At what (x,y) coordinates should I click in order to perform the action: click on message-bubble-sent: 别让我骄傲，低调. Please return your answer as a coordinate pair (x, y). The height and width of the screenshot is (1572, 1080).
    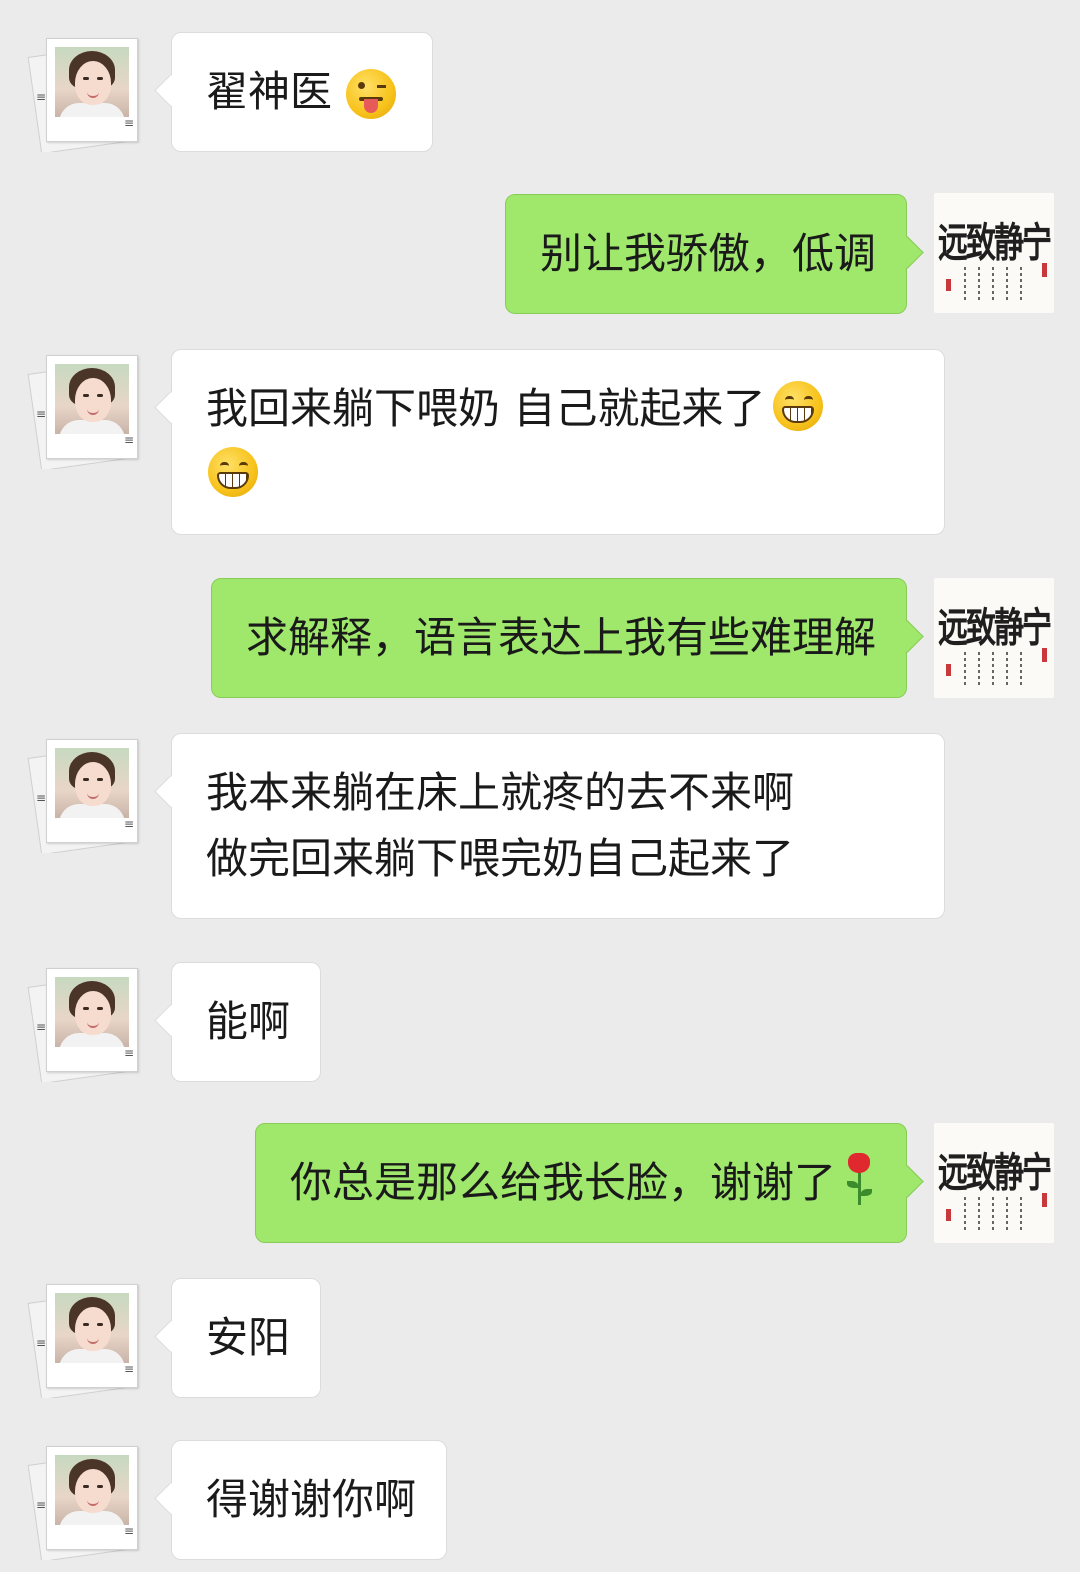
    Looking at the image, I should click on (705, 254).